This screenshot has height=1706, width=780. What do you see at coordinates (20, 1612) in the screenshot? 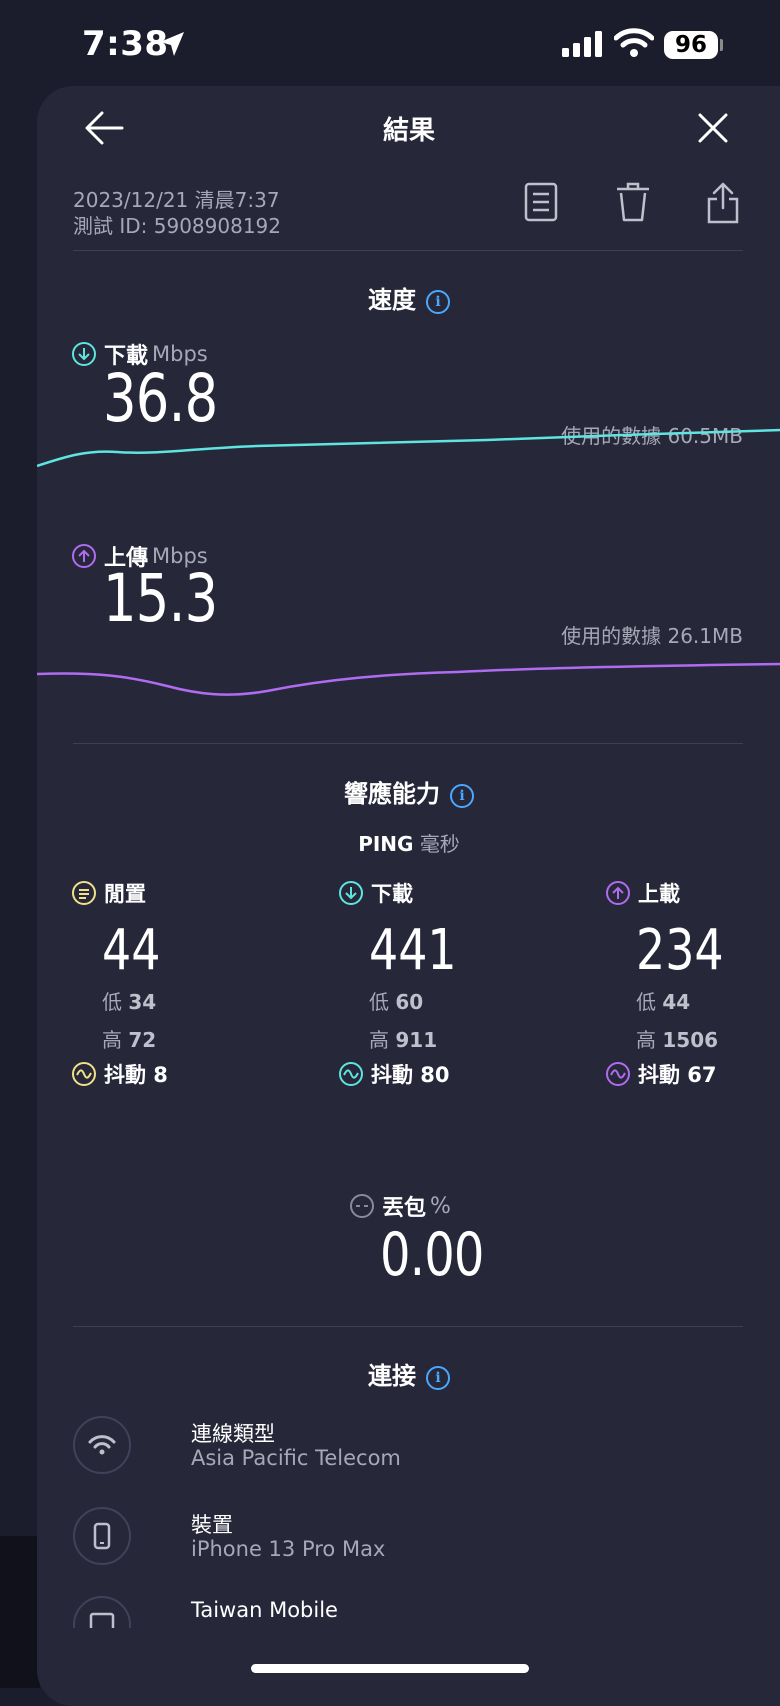
I see `background-strip` at bounding box center [20, 1612].